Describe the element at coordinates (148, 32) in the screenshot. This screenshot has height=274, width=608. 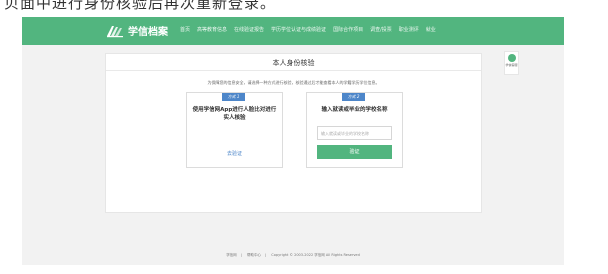
I see `logo-text: 学信档案` at that location.